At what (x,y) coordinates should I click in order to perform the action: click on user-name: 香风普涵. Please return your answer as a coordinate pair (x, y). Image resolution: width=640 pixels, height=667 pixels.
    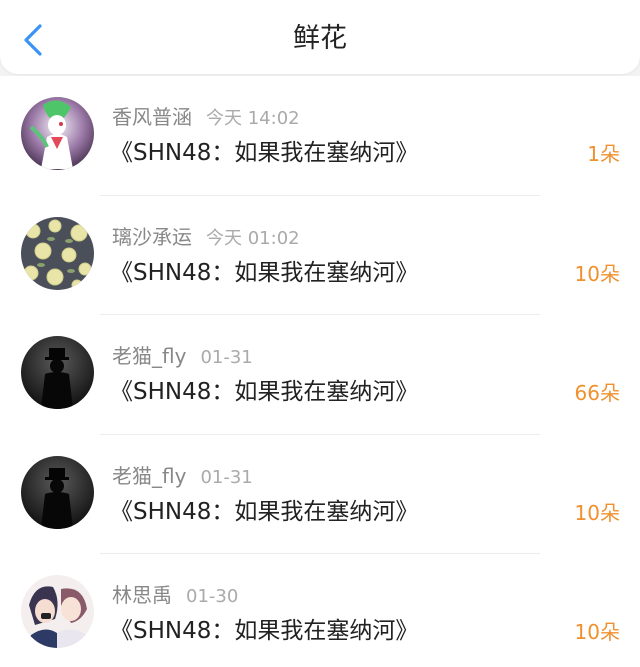
    Looking at the image, I should click on (152, 117).